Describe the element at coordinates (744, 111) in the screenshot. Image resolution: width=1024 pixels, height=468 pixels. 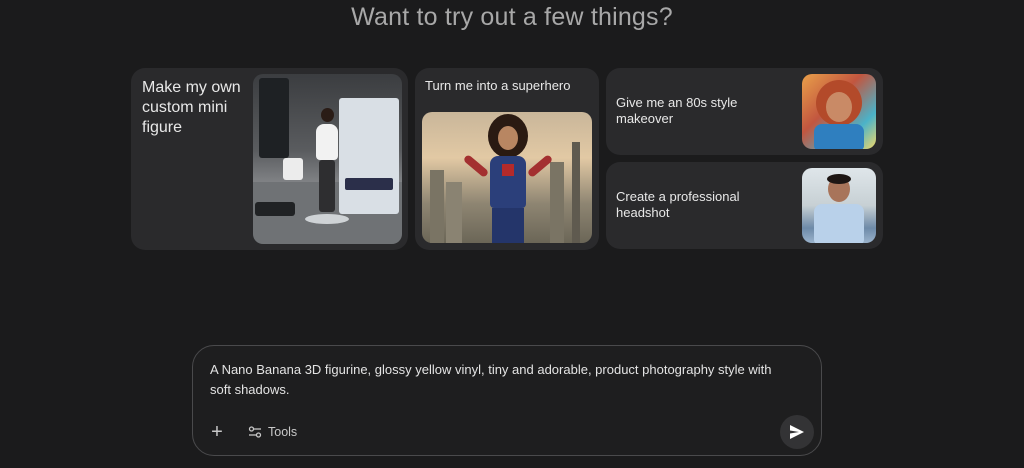
I see `suggestion-card-80s-makeover: Give me an 80s style makeover` at that location.